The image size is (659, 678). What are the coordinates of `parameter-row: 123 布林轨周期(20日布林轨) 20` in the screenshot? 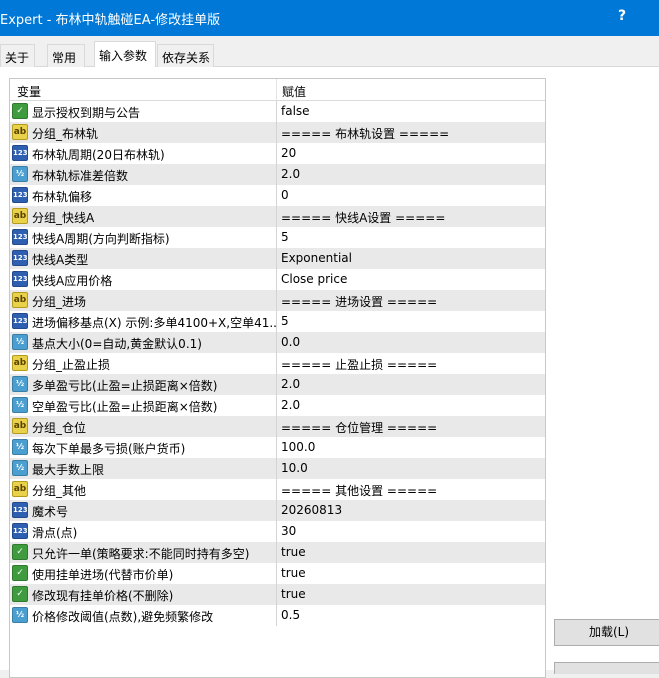 It's located at (277, 153).